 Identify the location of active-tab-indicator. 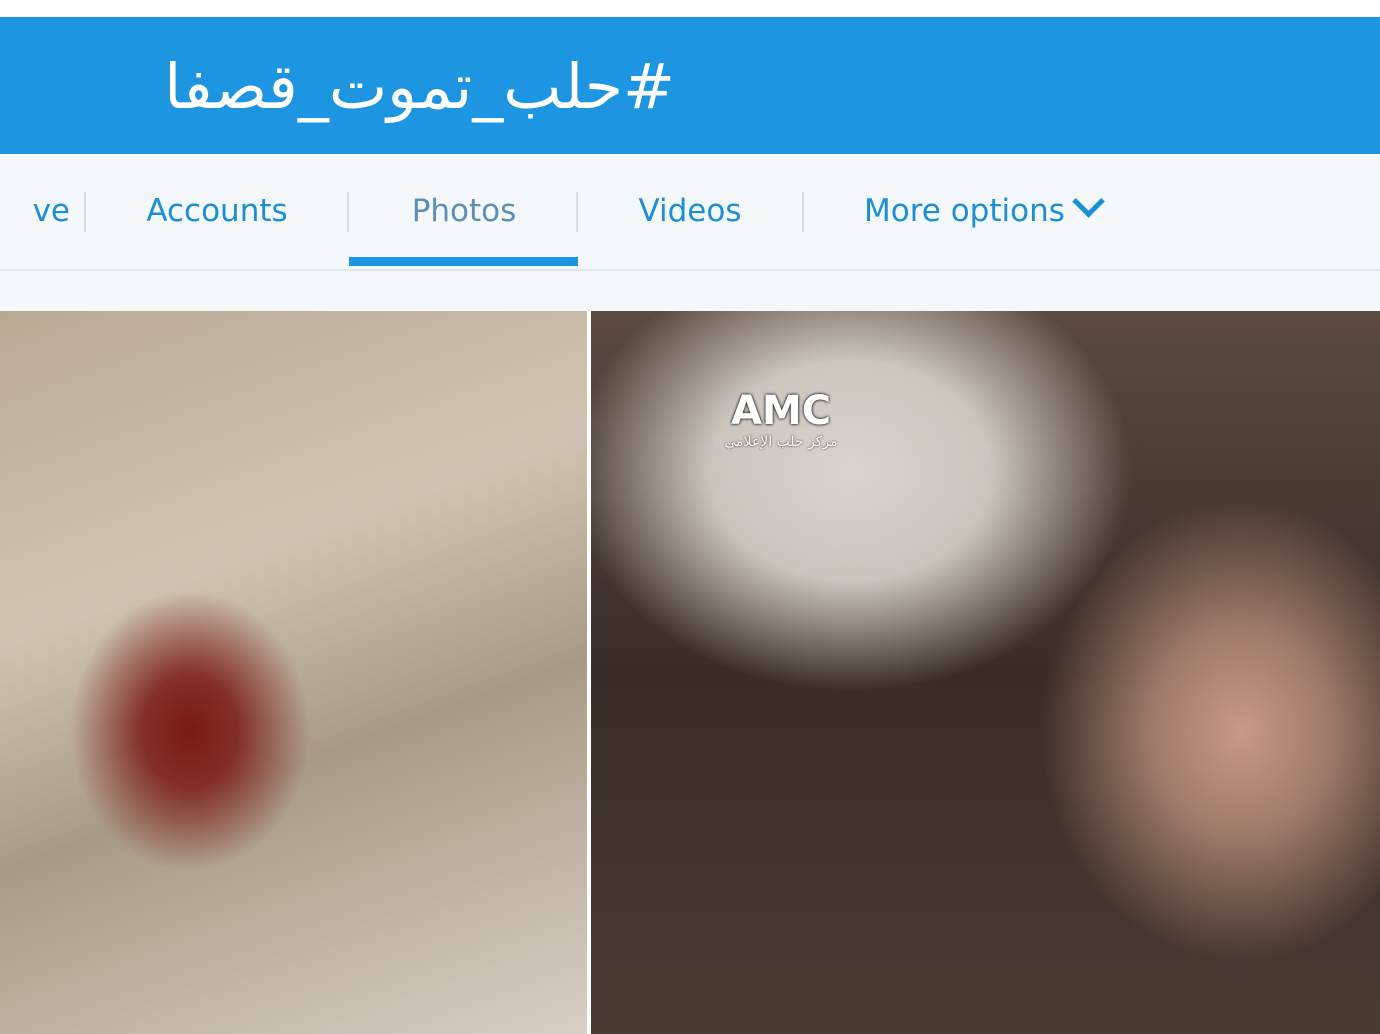
(463, 261).